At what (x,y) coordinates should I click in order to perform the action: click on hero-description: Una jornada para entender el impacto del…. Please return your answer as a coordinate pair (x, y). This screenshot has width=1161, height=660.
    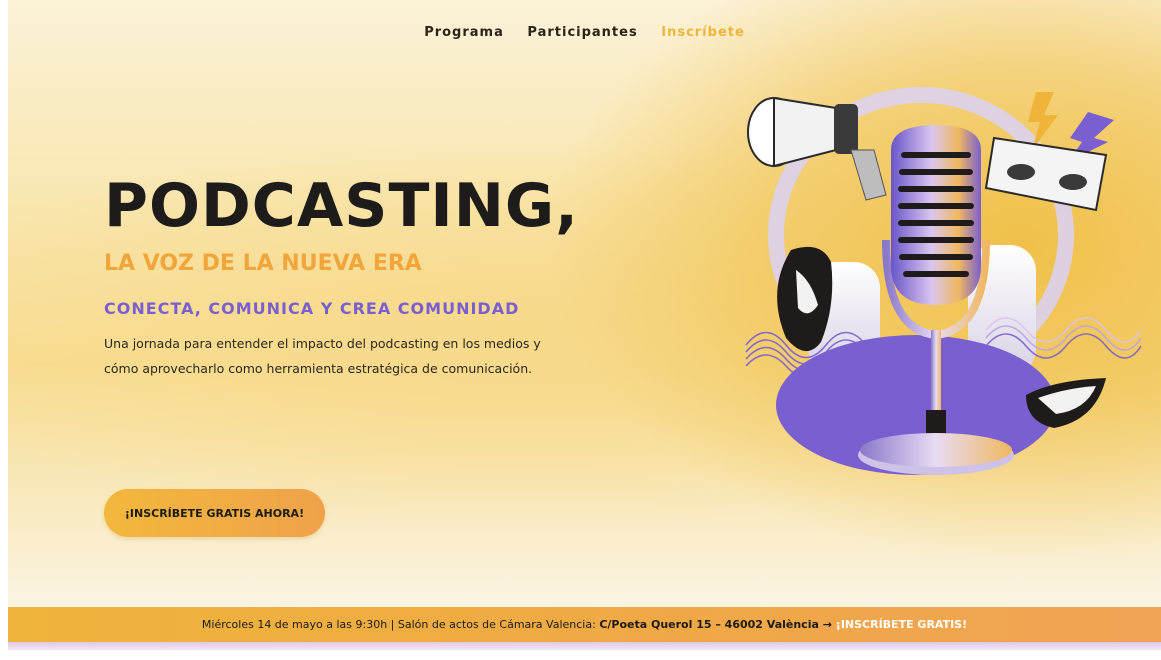
    Looking at the image, I should click on (322, 356).